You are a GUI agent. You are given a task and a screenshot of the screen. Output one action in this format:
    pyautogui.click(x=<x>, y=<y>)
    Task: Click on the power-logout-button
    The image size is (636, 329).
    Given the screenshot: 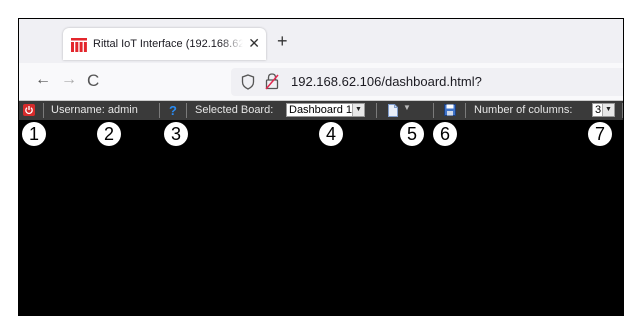 What is the action you would take?
    pyautogui.click(x=29, y=110)
    